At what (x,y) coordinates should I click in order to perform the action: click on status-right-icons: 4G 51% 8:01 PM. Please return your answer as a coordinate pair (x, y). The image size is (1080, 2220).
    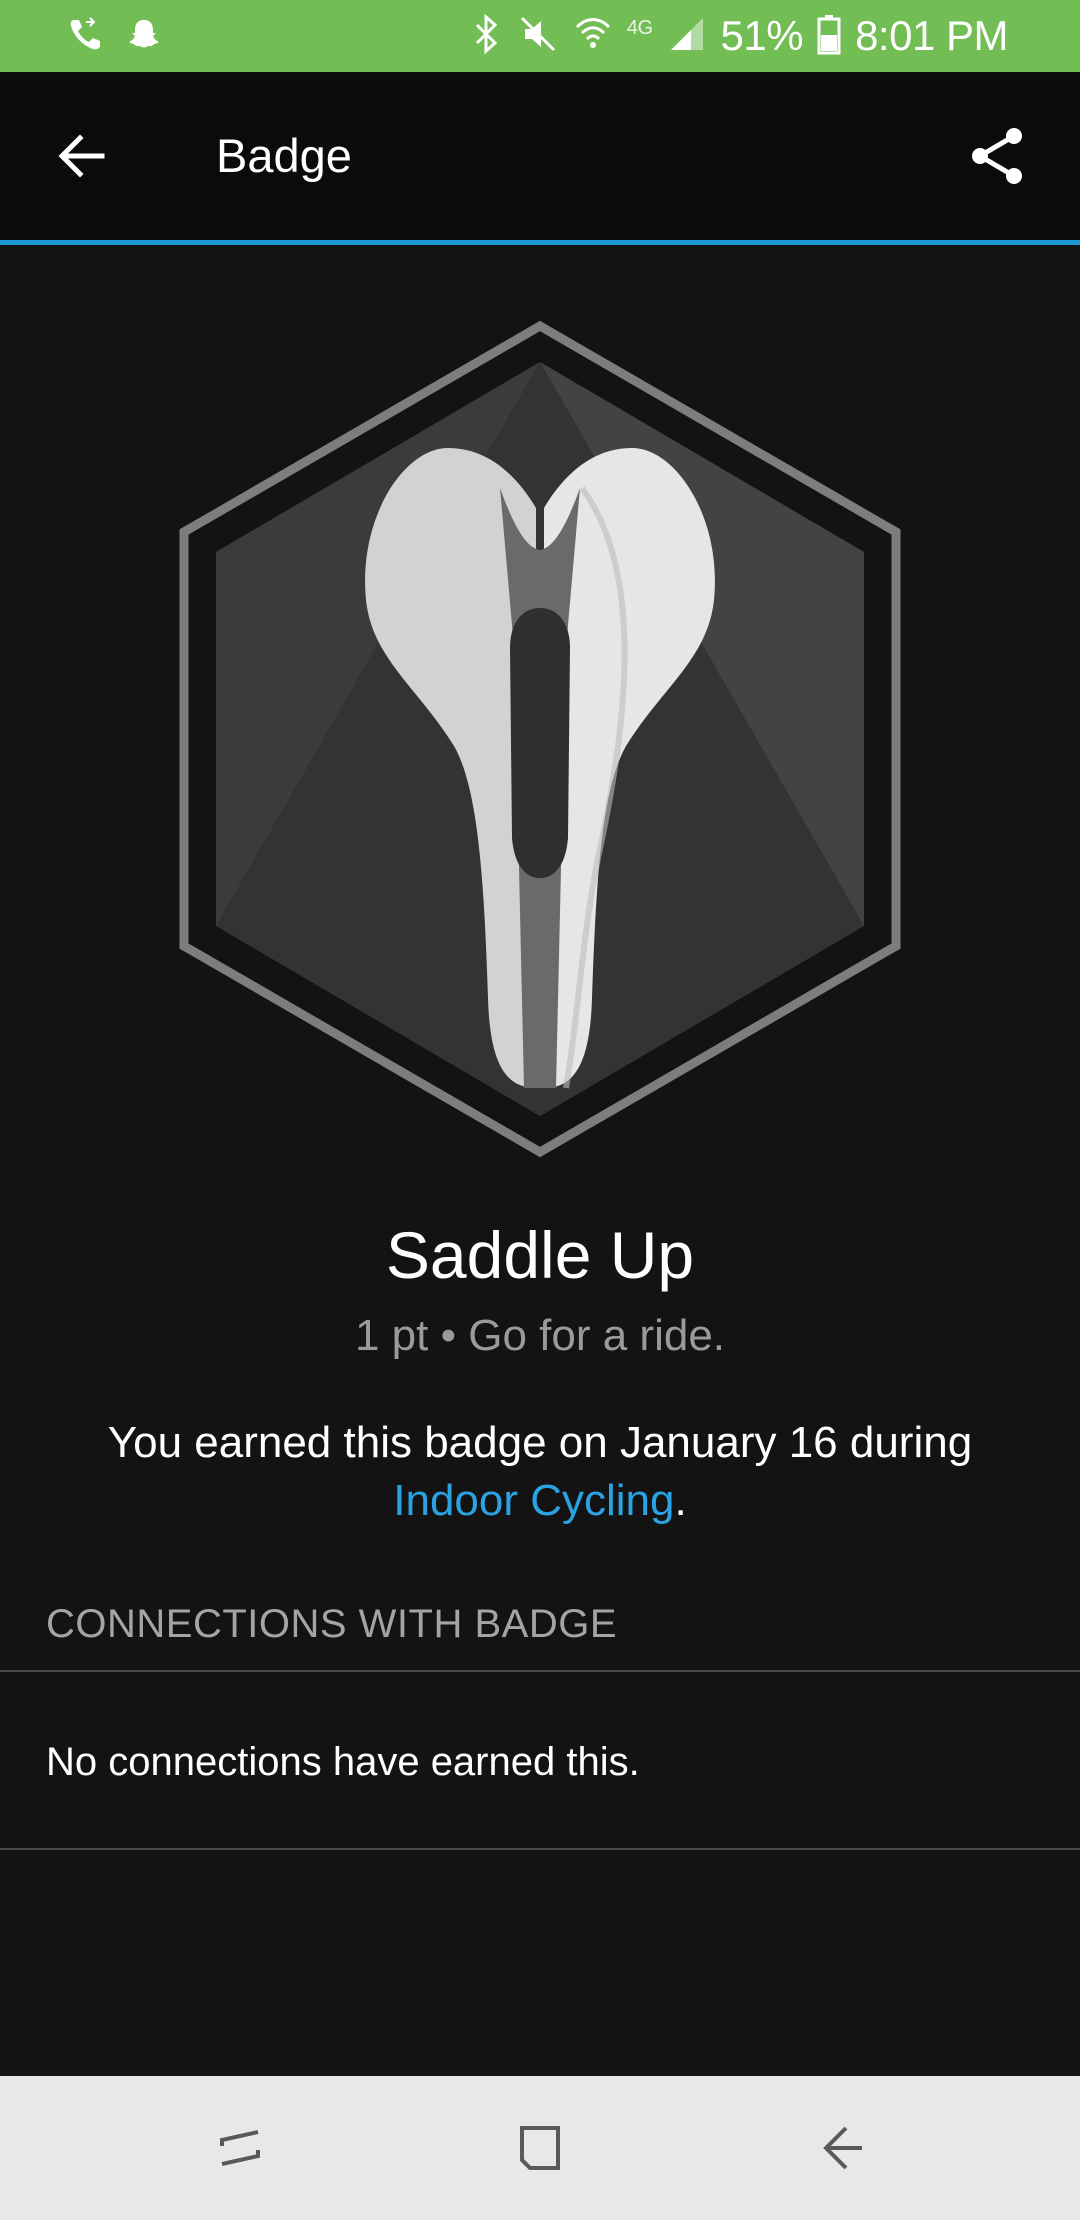
    Looking at the image, I should click on (738, 36).